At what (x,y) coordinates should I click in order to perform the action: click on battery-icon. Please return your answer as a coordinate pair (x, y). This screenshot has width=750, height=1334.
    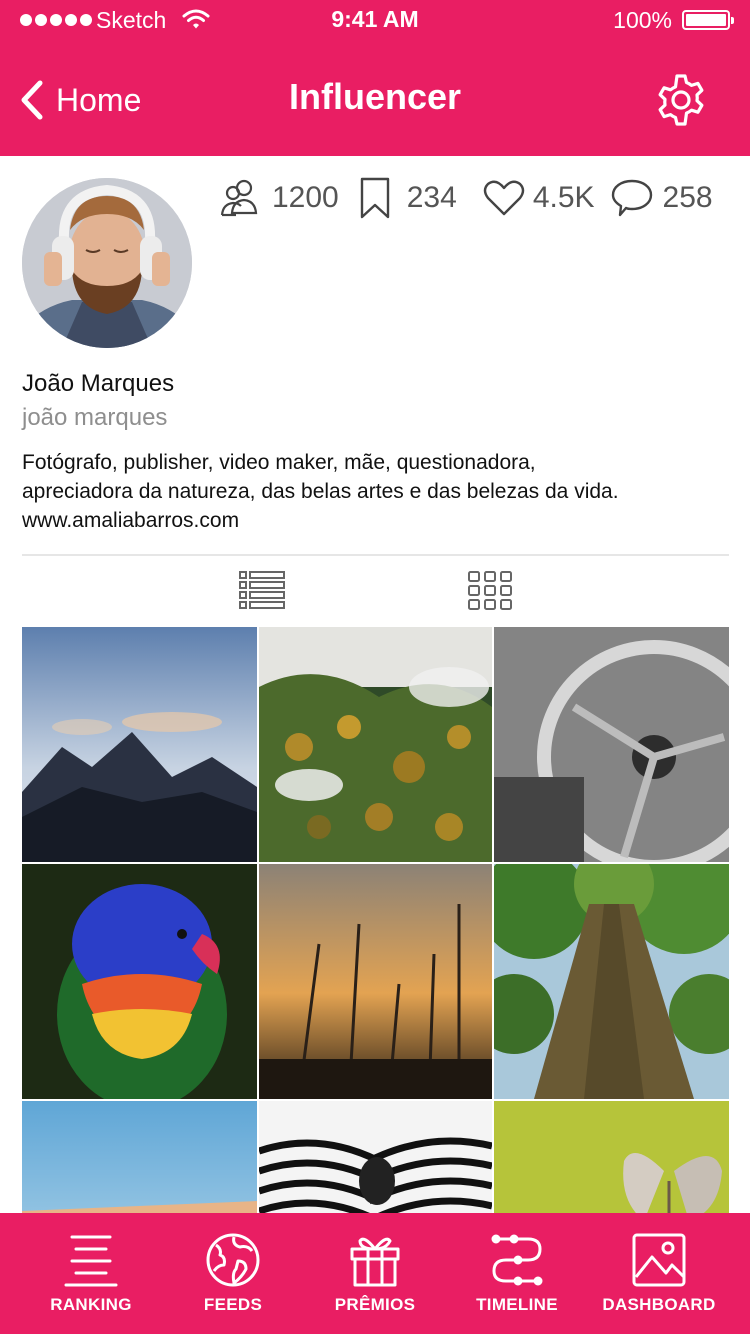
    Looking at the image, I should click on (708, 20).